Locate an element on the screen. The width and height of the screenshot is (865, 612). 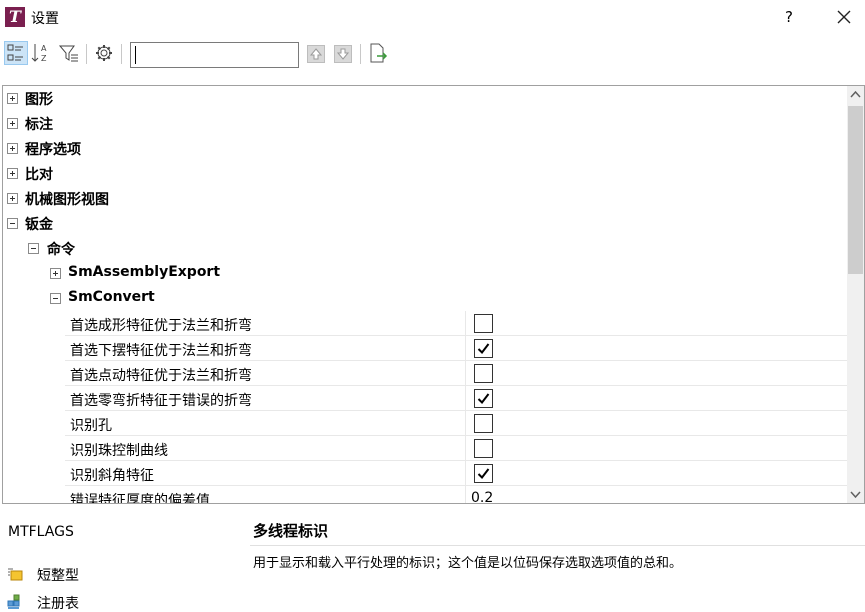
filter-icon is located at coordinates (68, 53).